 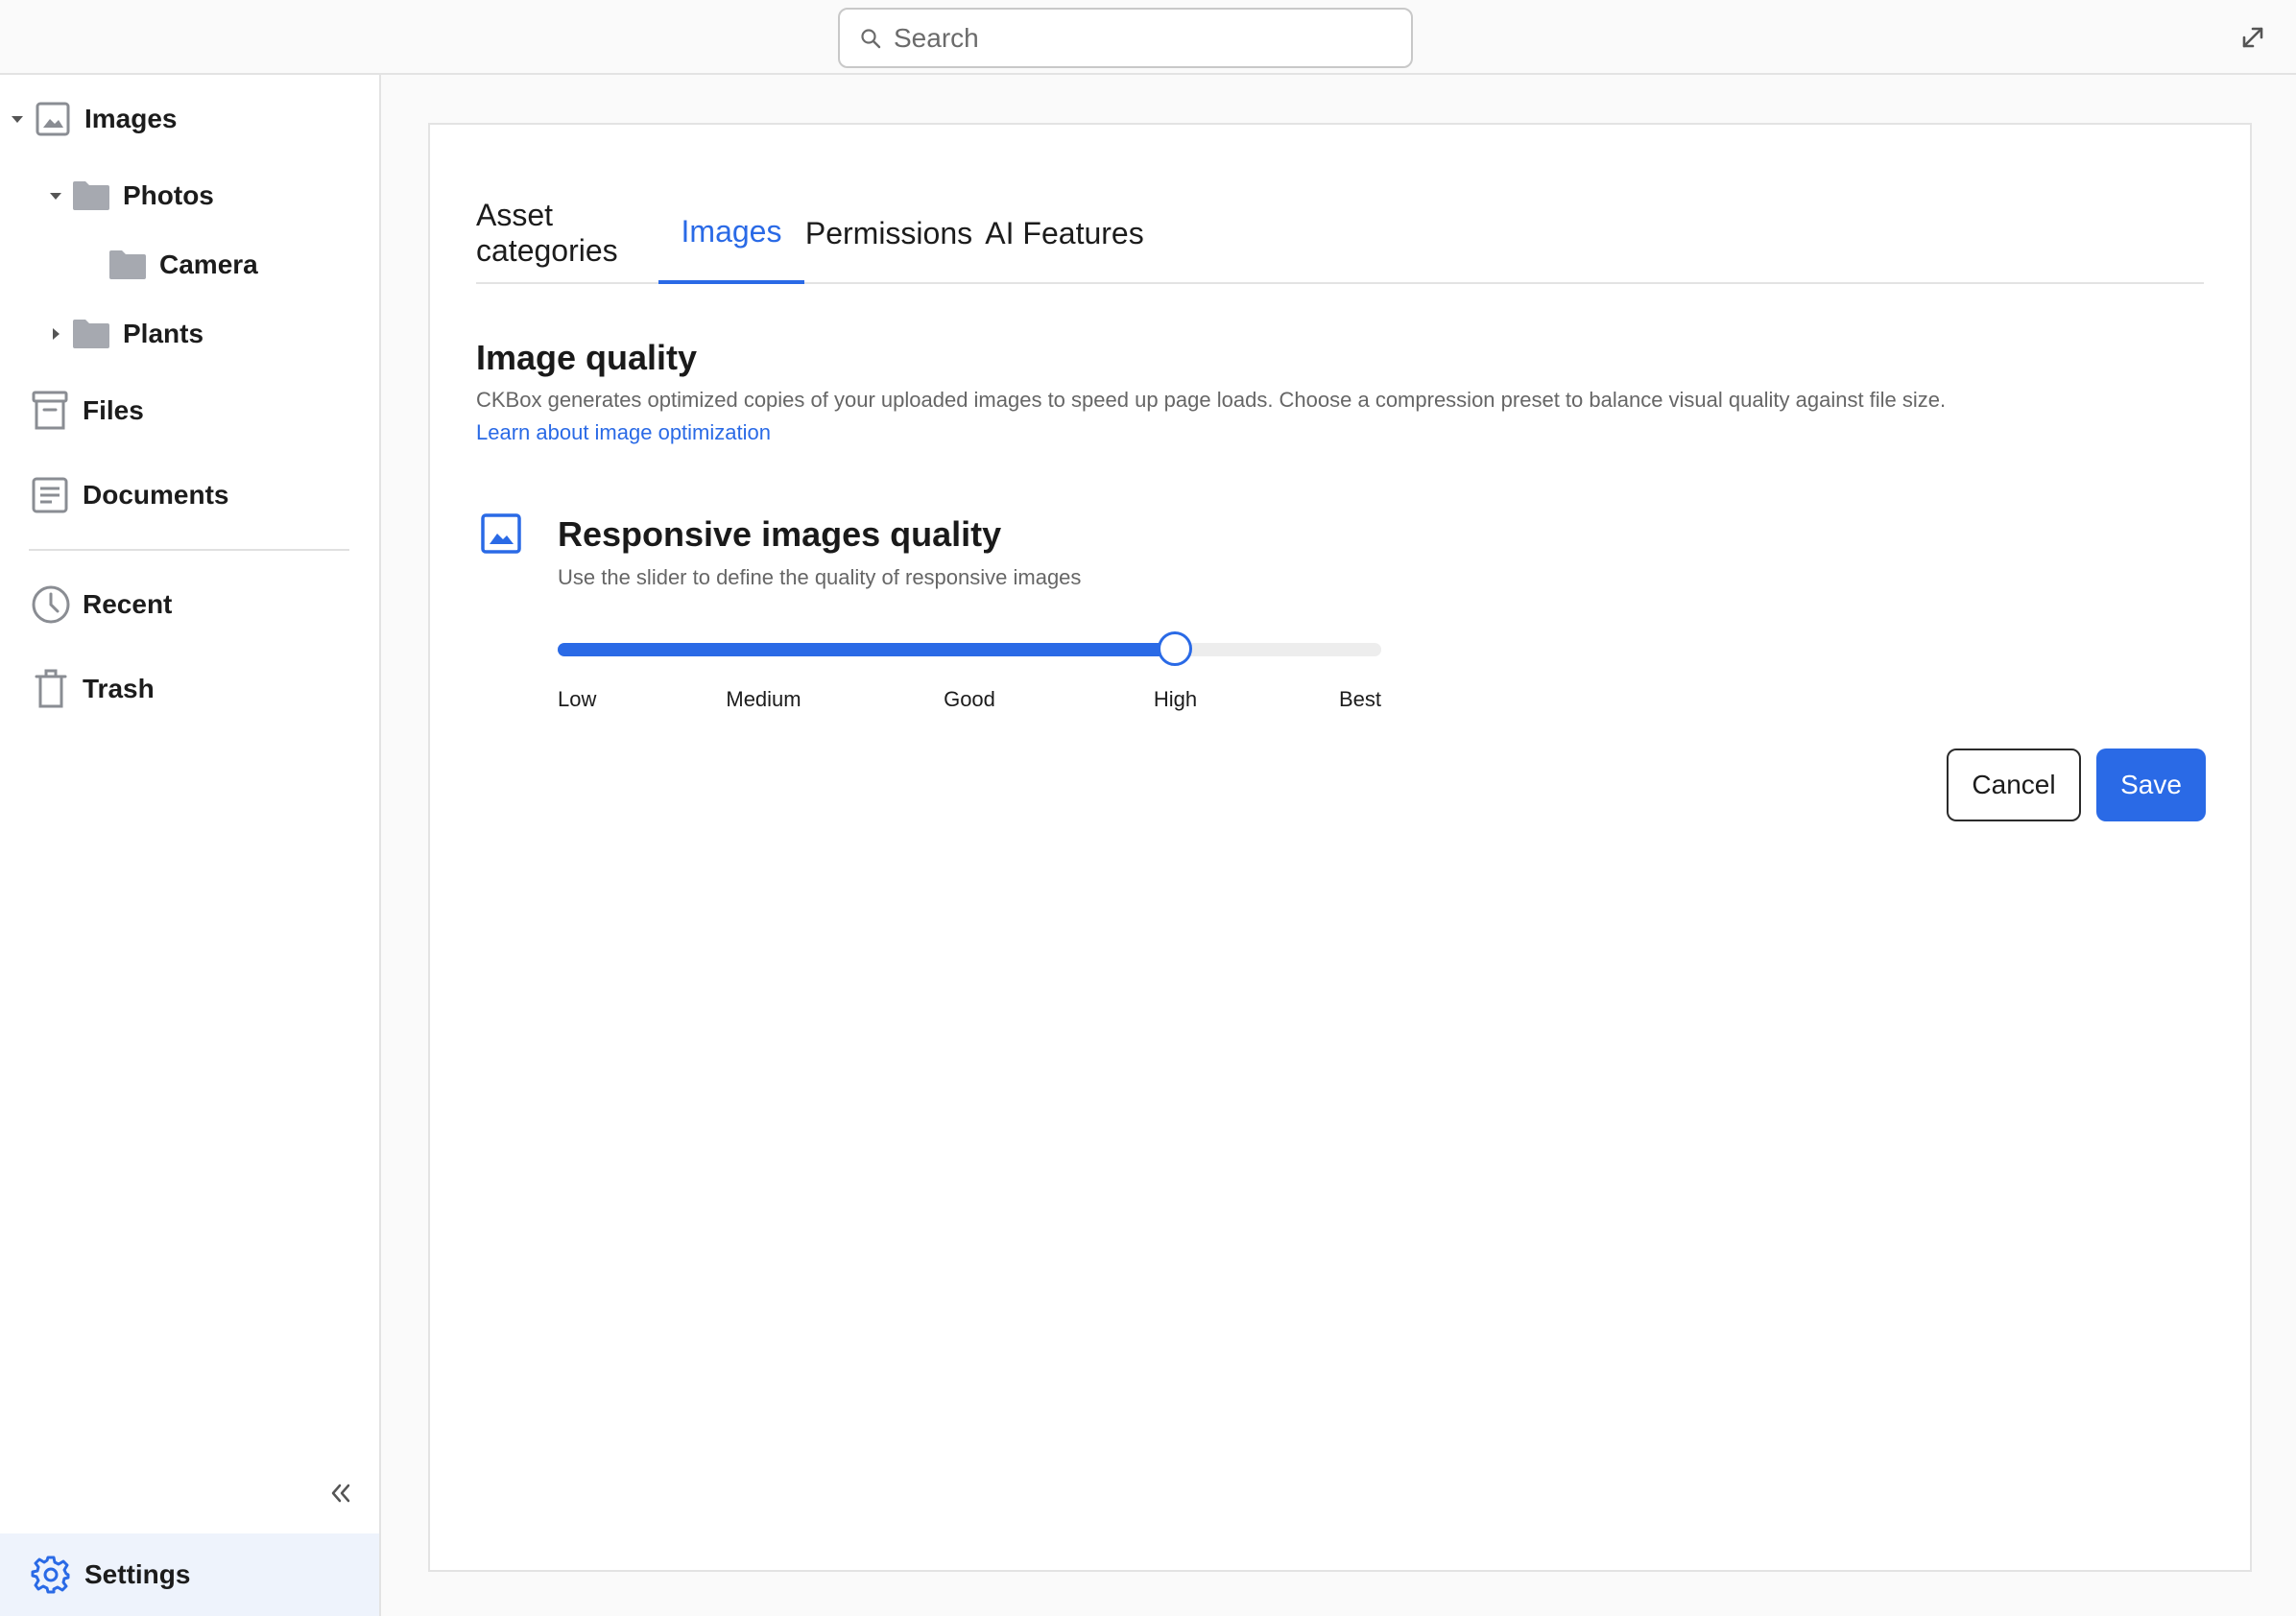 I want to click on search-icon, so click(x=871, y=38).